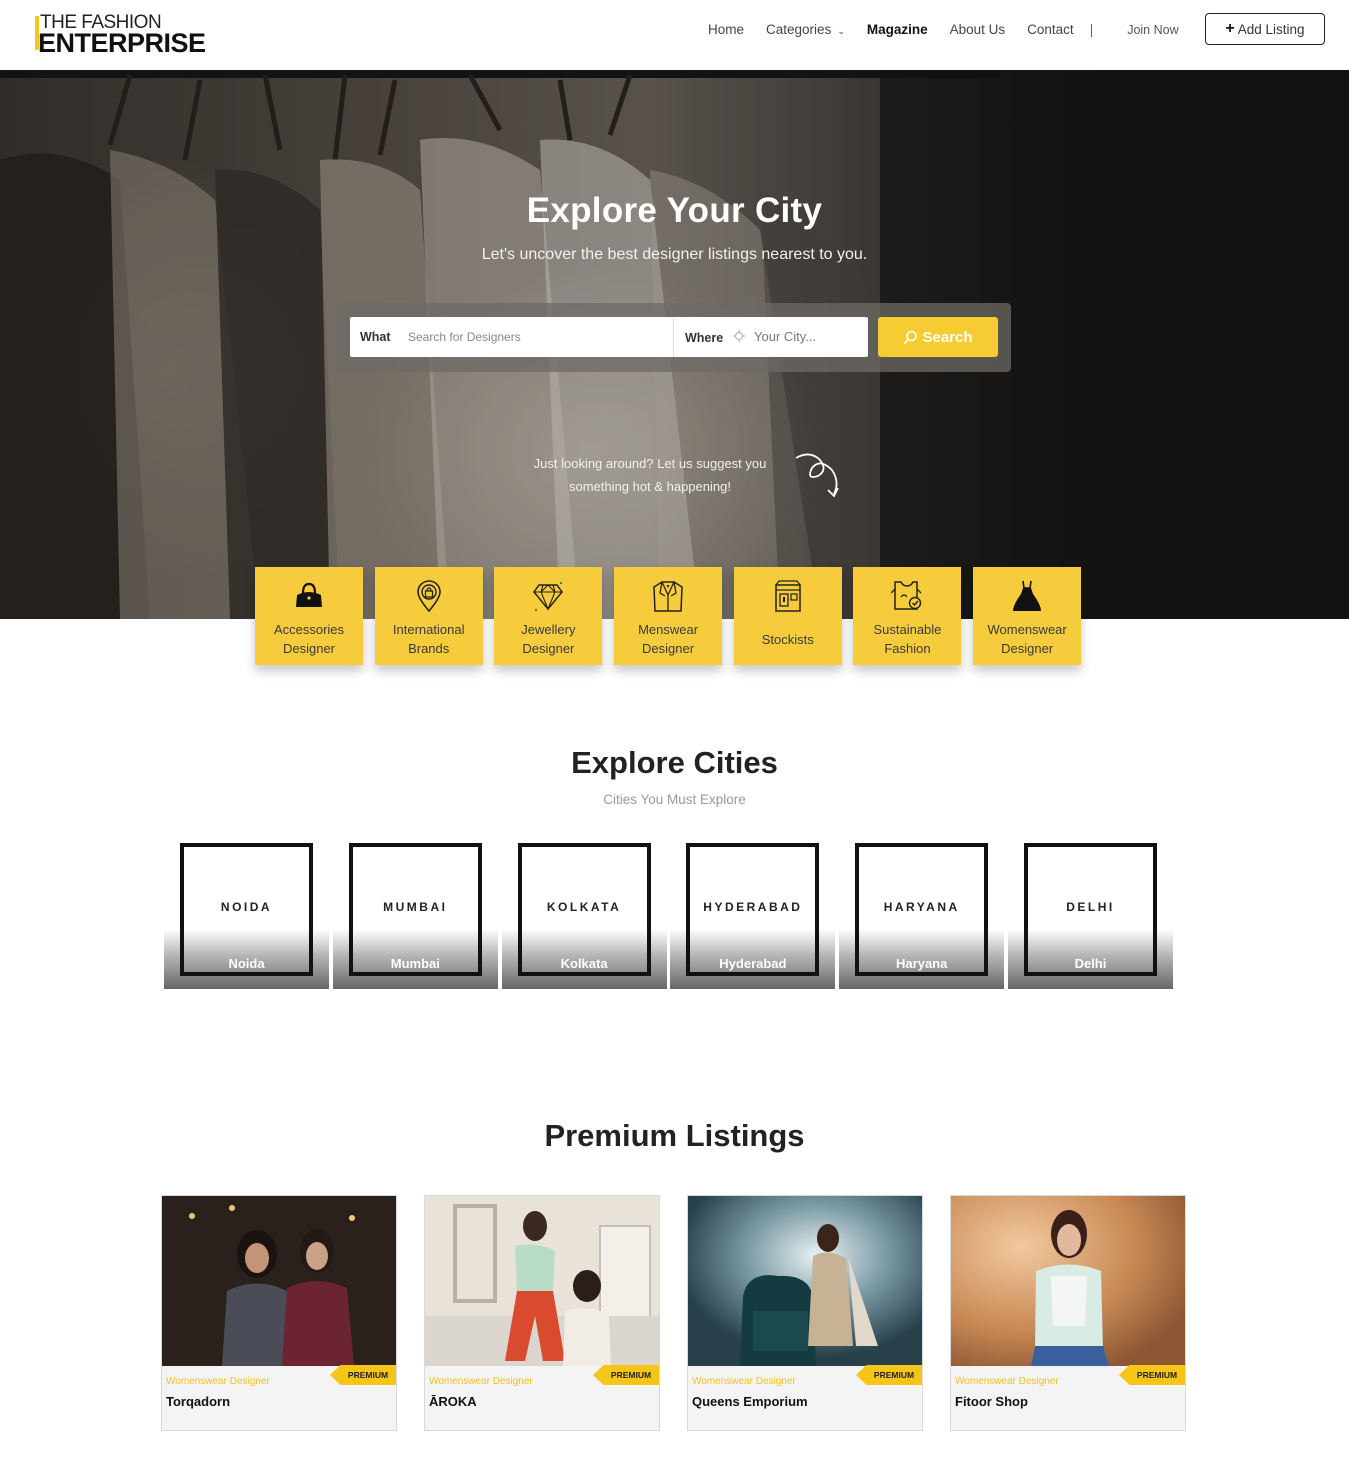 Image resolution: width=1349 pixels, height=1481 pixels. Describe the element at coordinates (429, 648) in the screenshot. I see `category-label-line2: Brands` at that location.